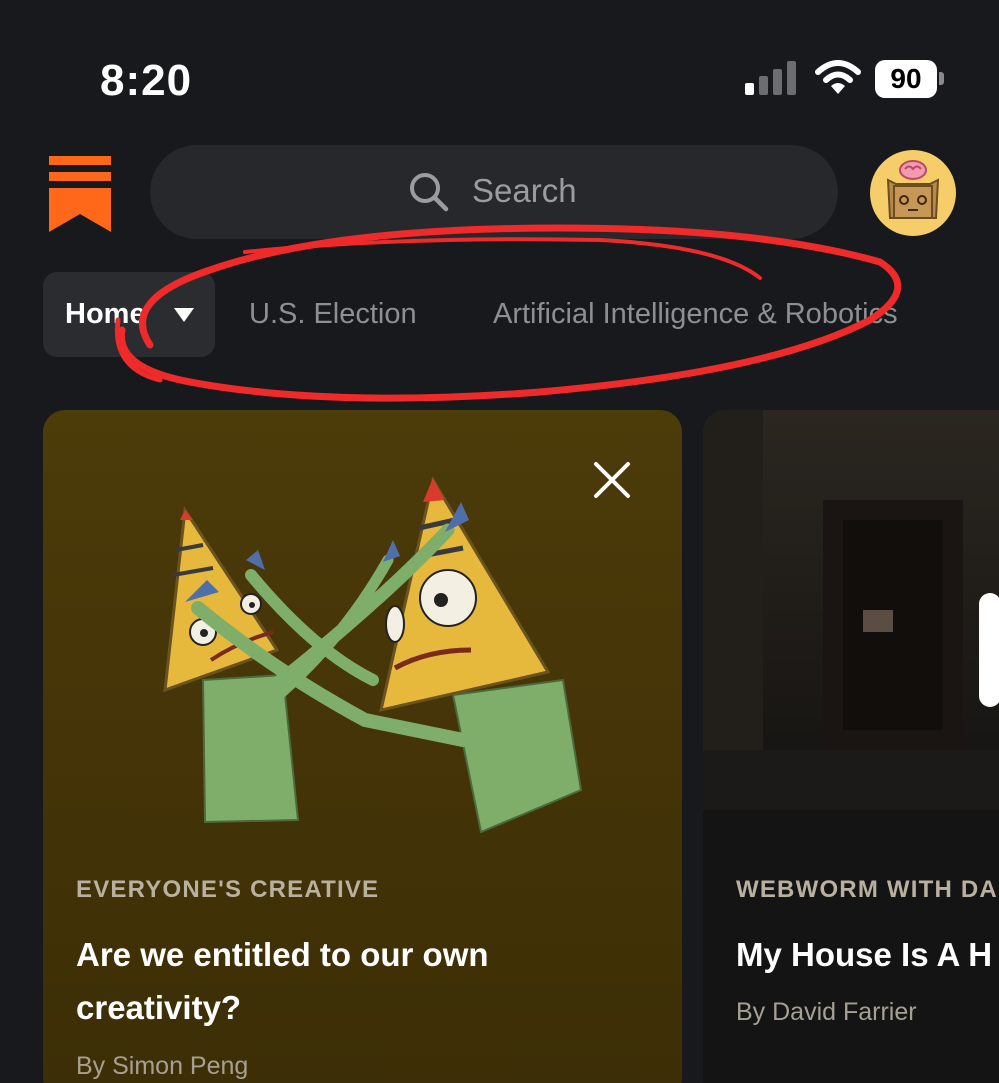 This screenshot has width=999, height=1083. I want to click on tab-us-election: U.S. Election, so click(333, 314).